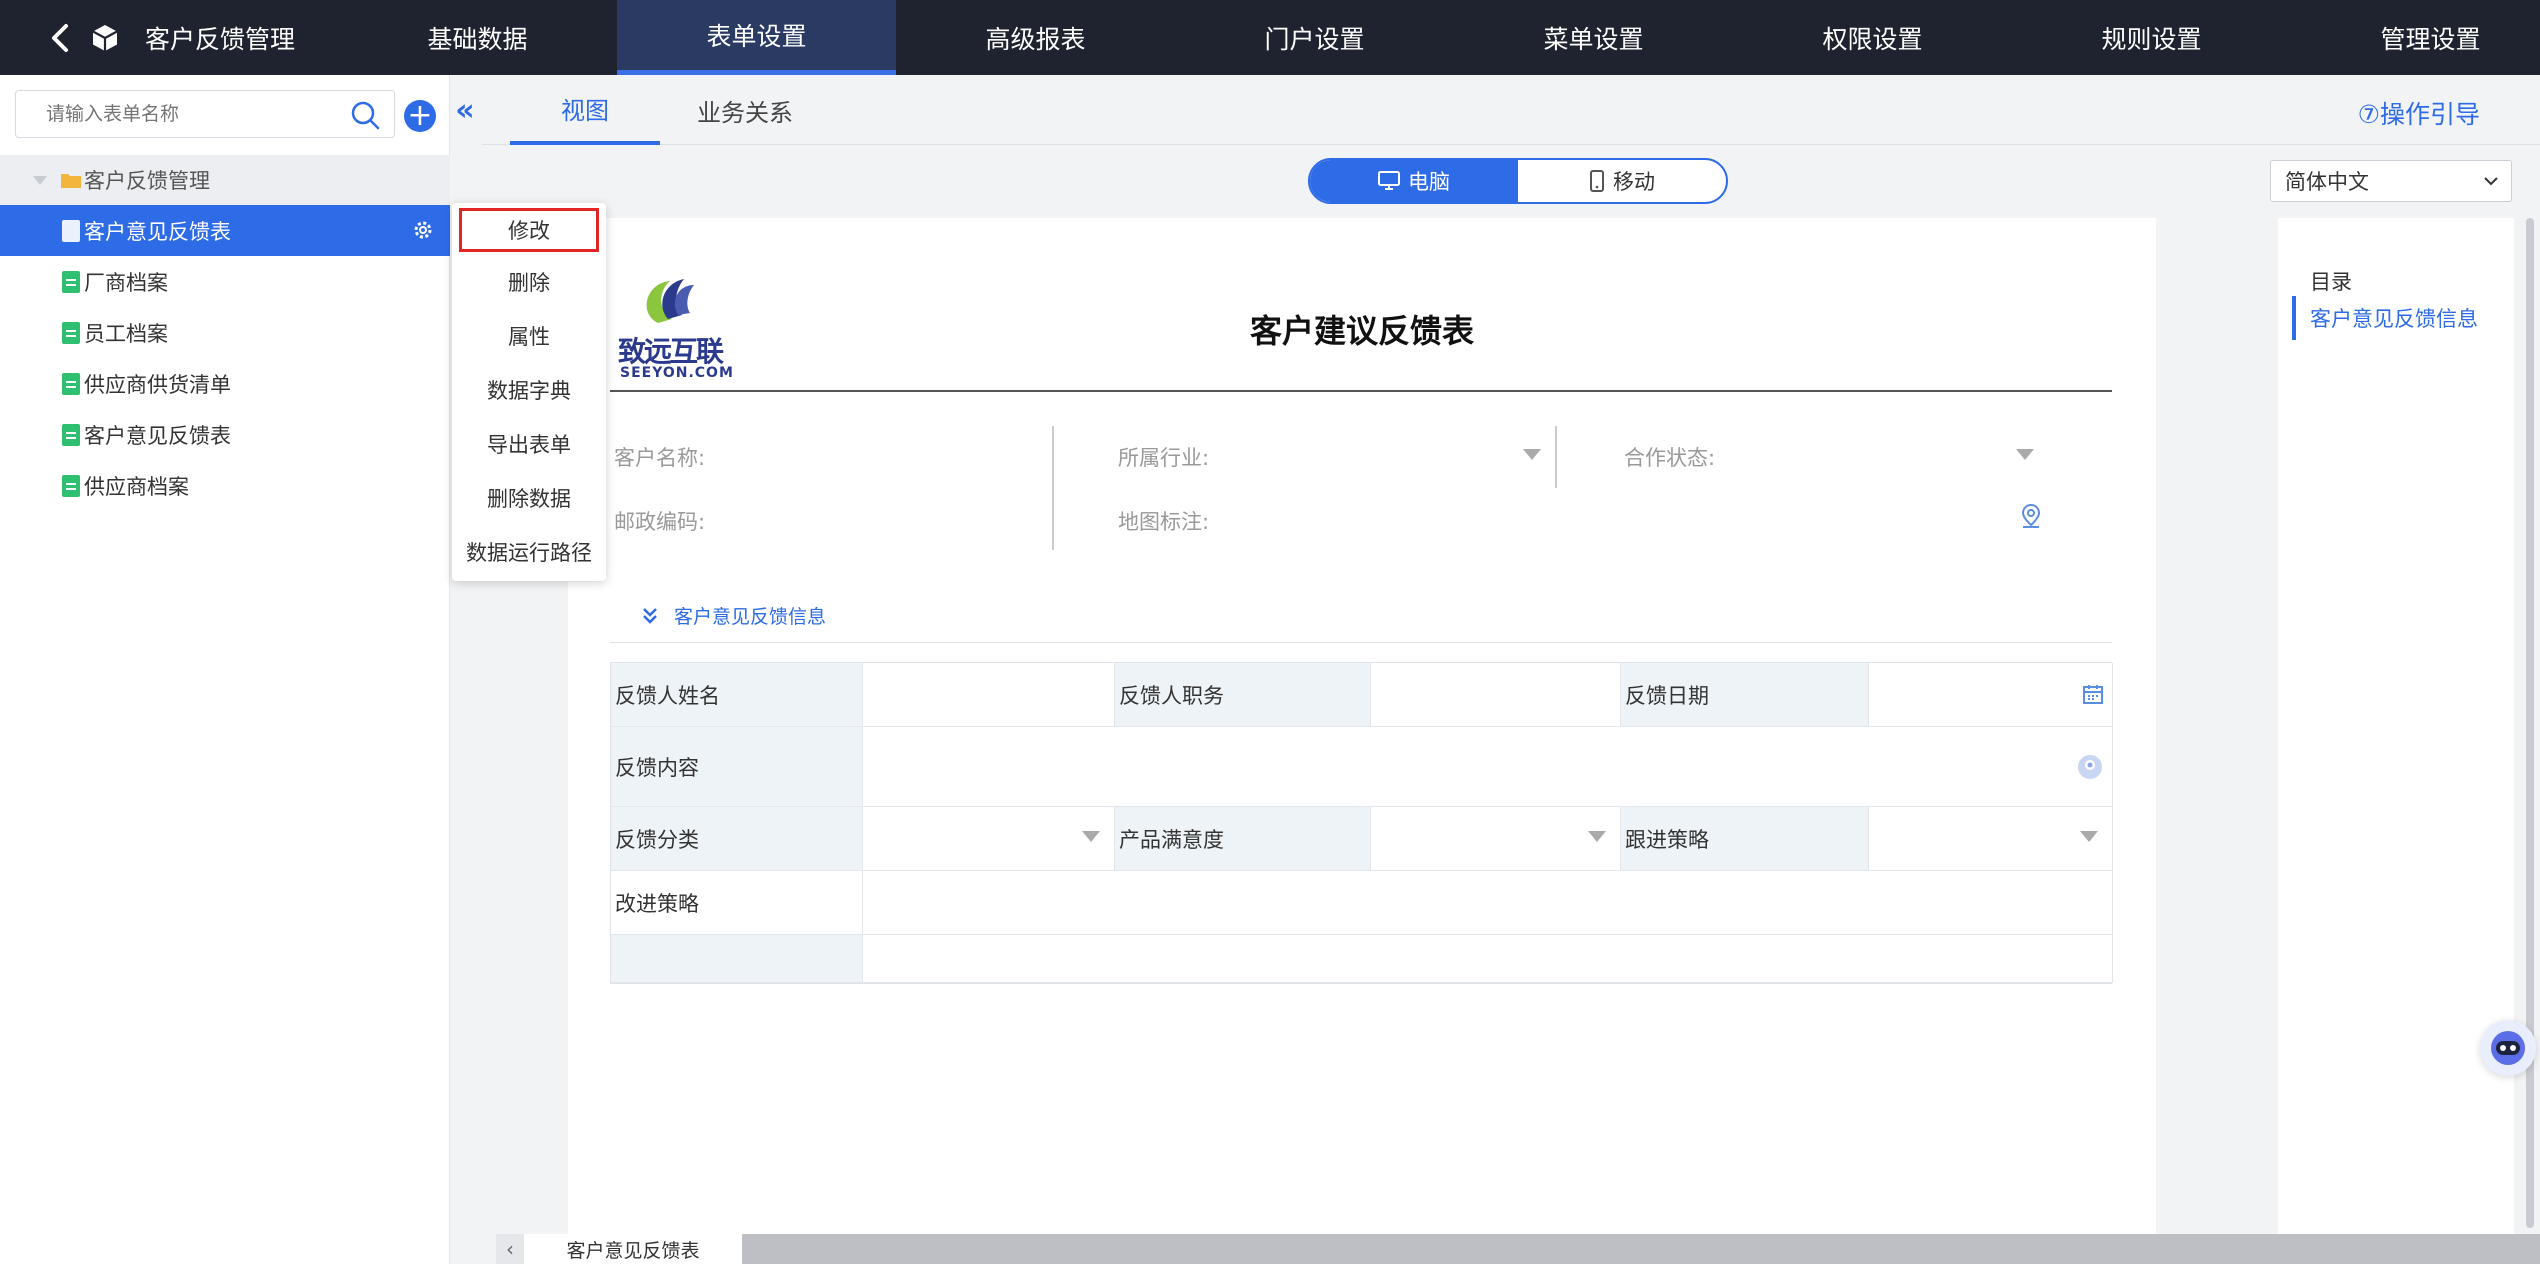  I want to click on topnav-item: 基础数据, so click(477, 37).